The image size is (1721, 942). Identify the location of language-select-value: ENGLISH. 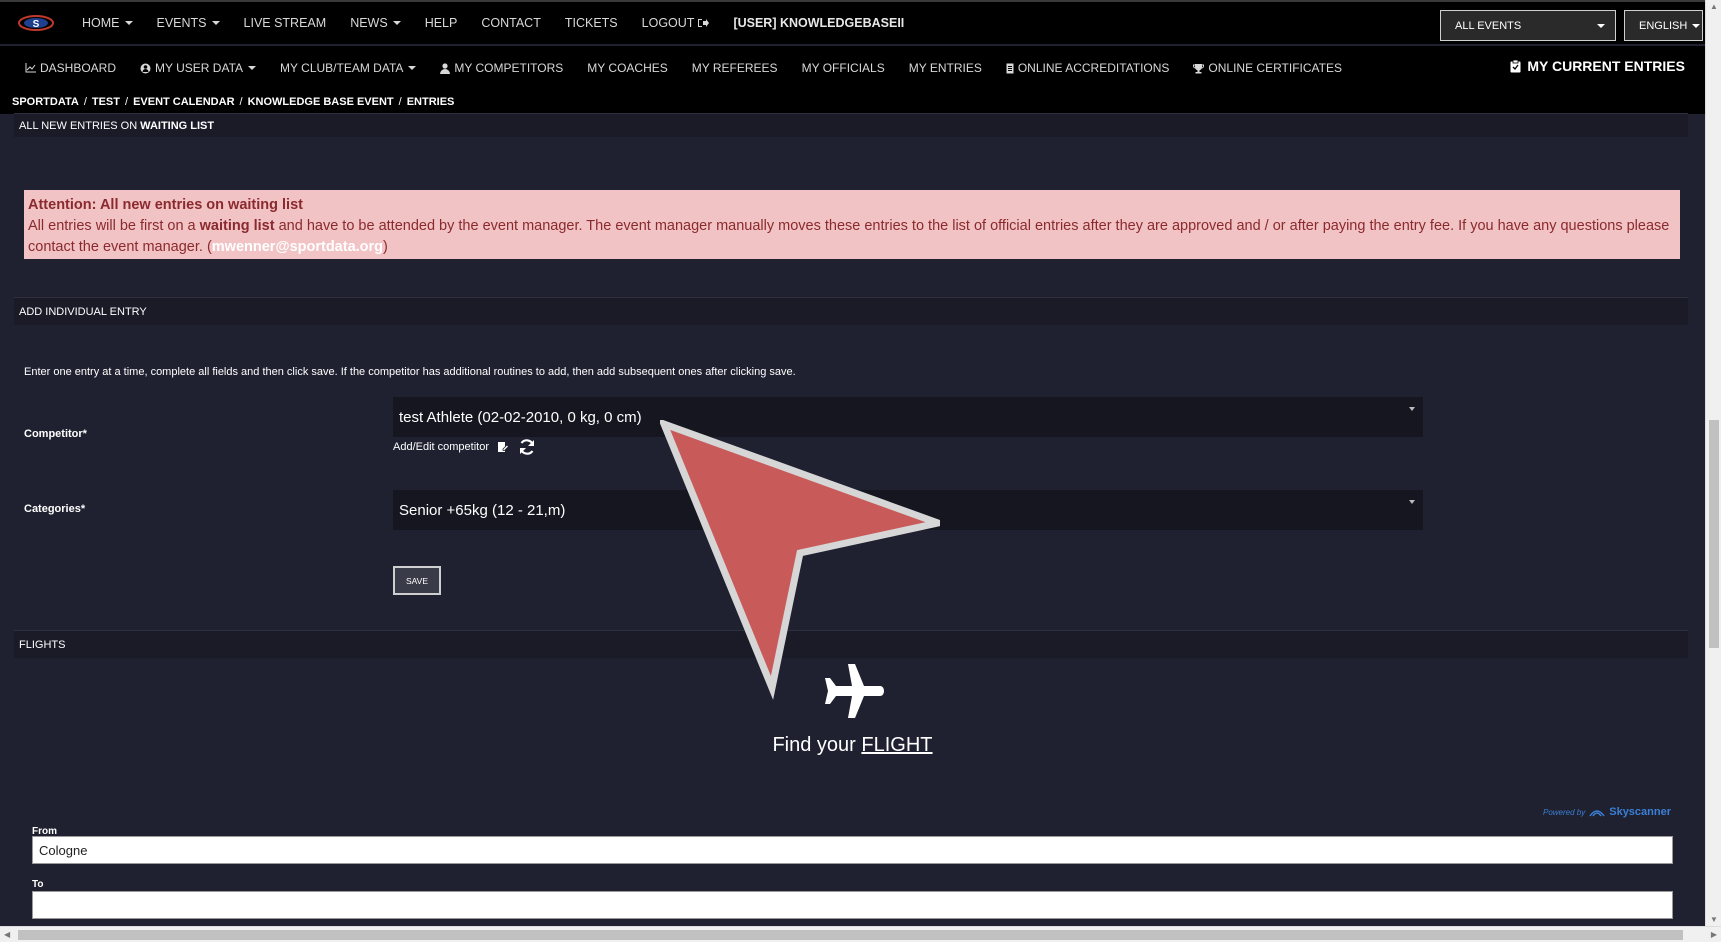
(1663, 25).